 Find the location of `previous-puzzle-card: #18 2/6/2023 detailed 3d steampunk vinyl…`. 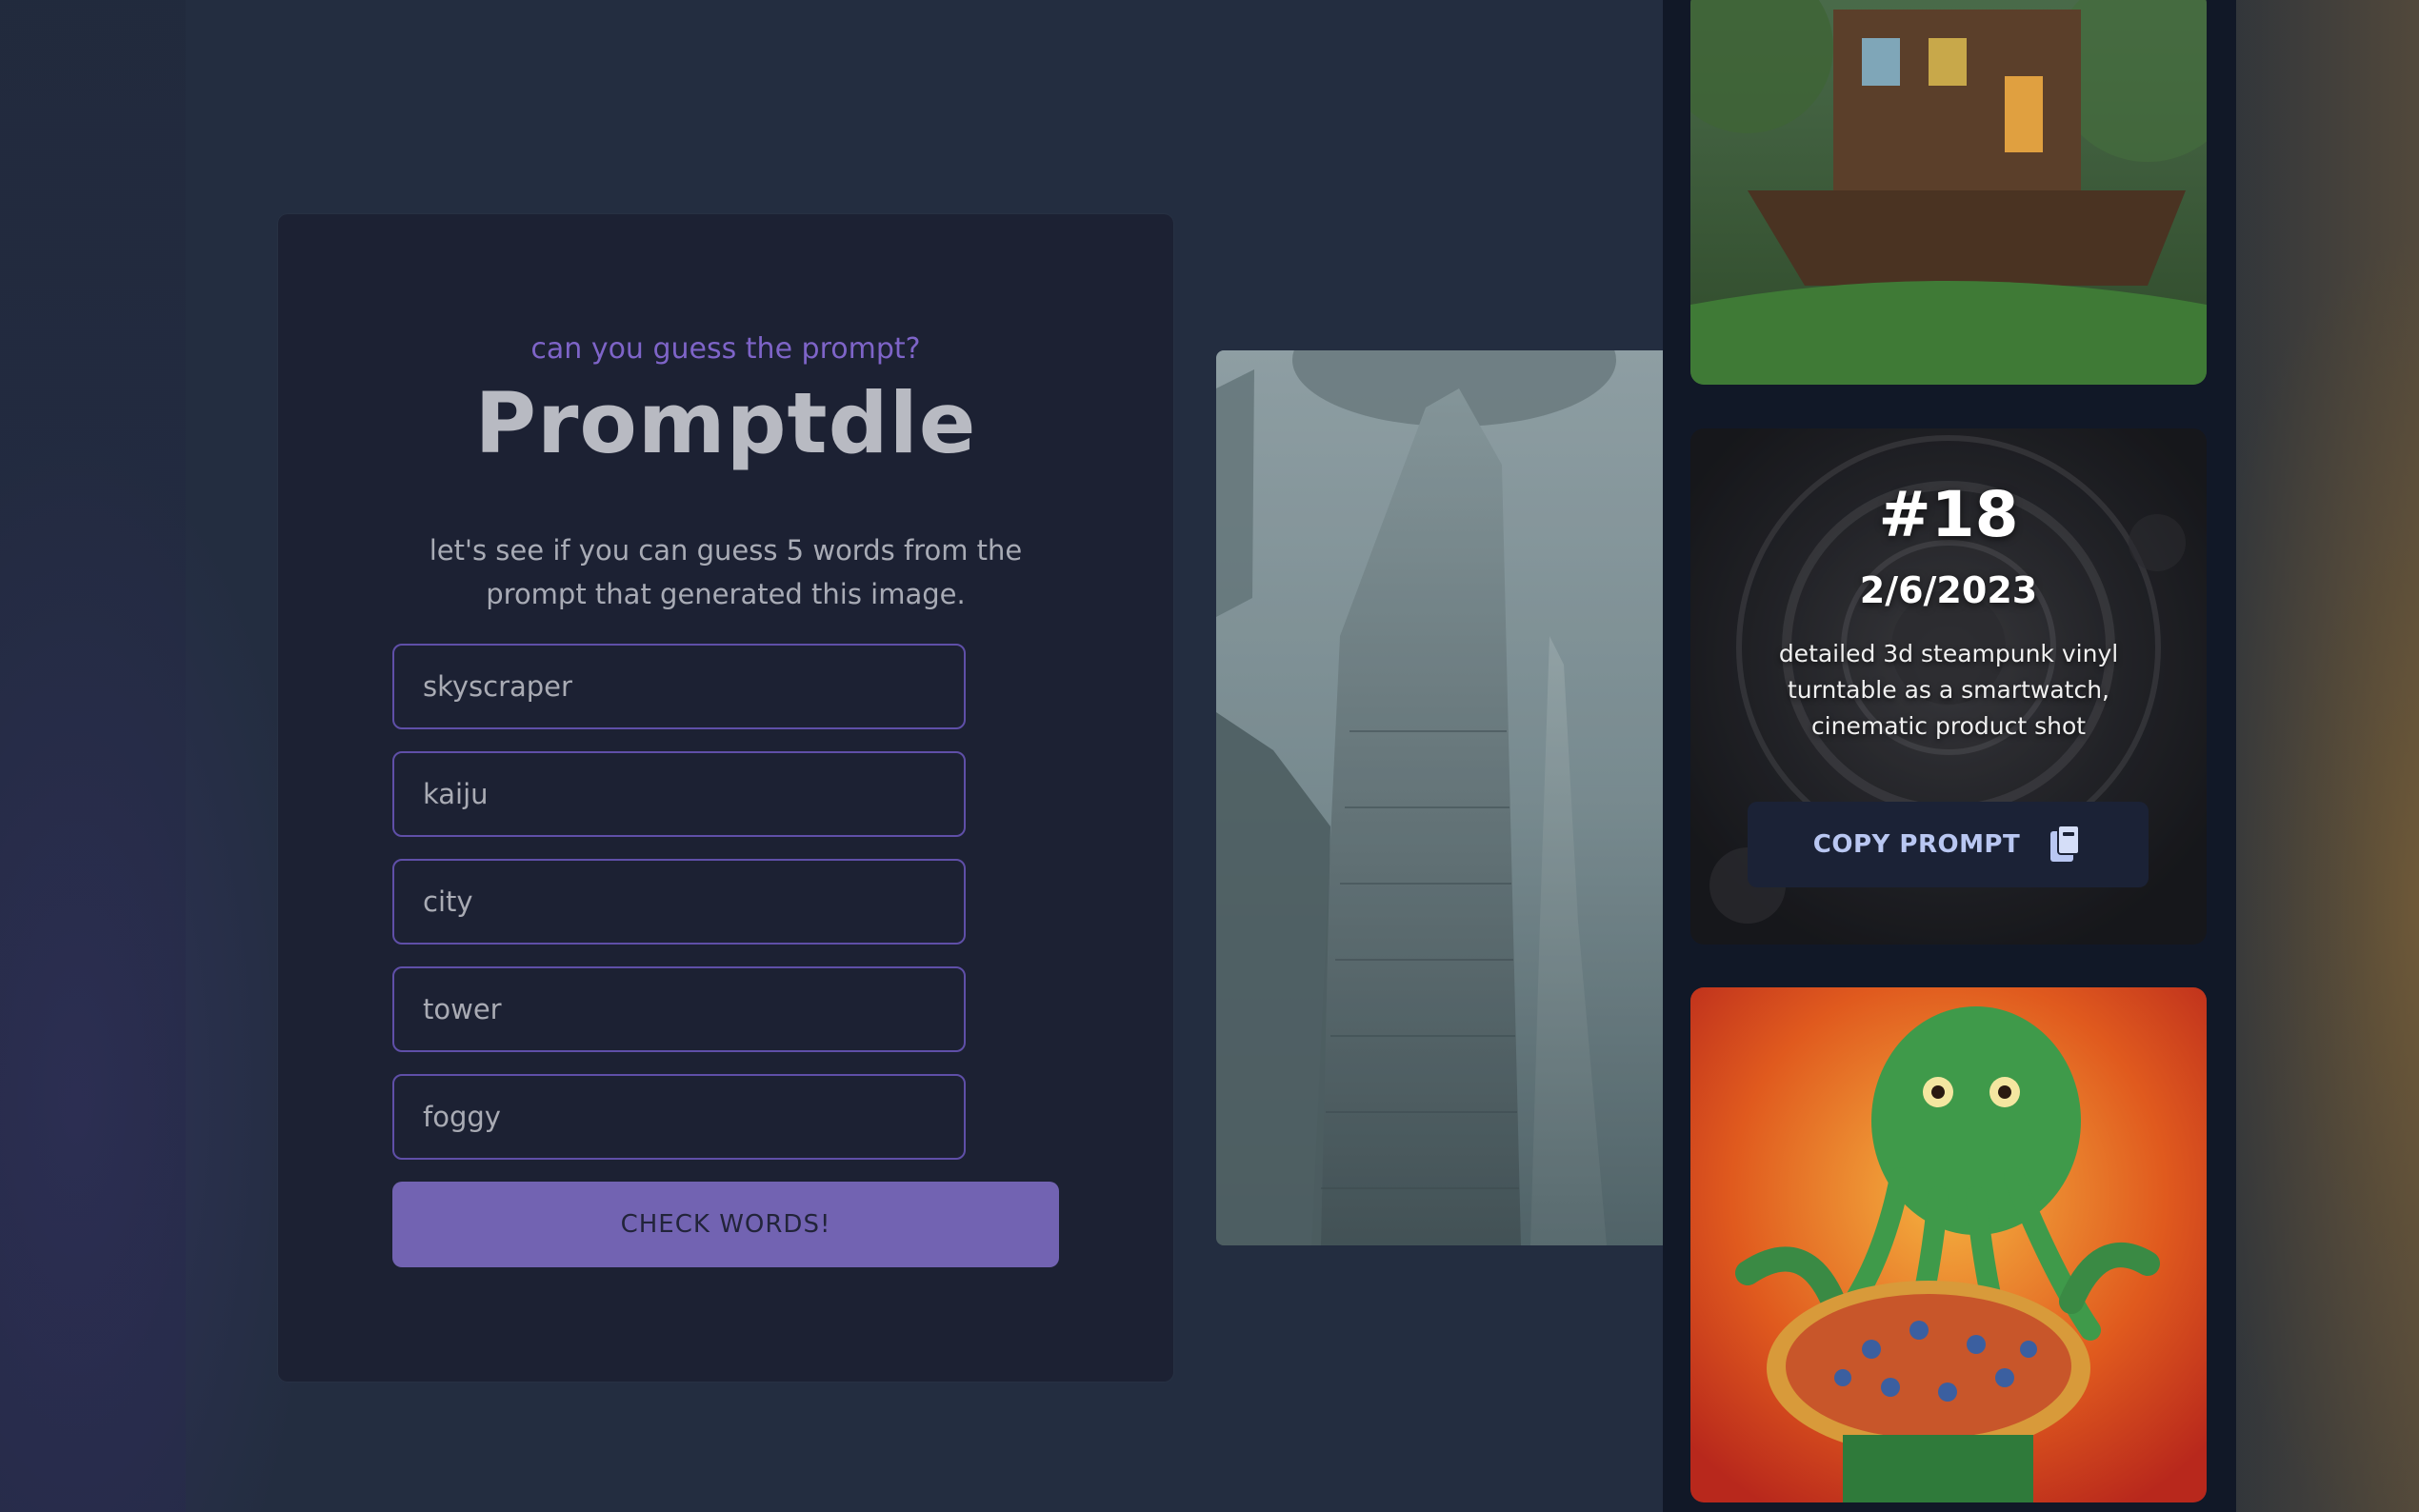

previous-puzzle-card: #18 2/6/2023 detailed 3d steampunk vinyl… is located at coordinates (1948, 686).